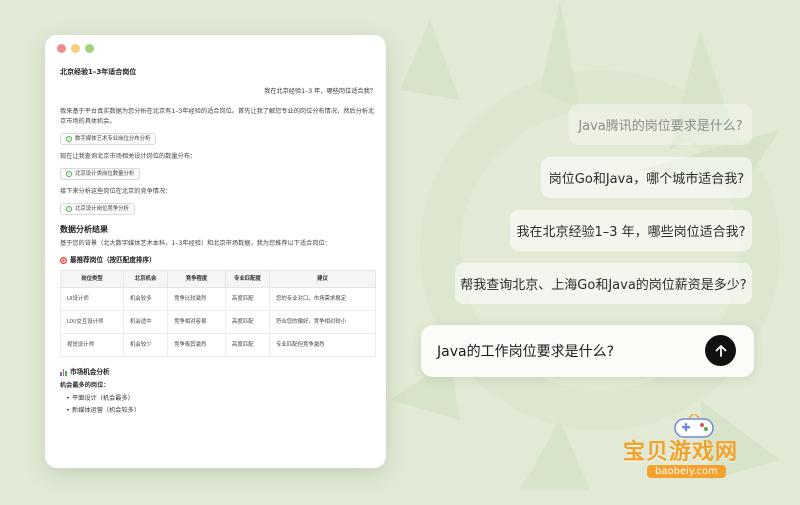 The height and width of the screenshot is (505, 800). I want to click on table-cell: 符合您的偏好，竞争相对较小, so click(322, 322).